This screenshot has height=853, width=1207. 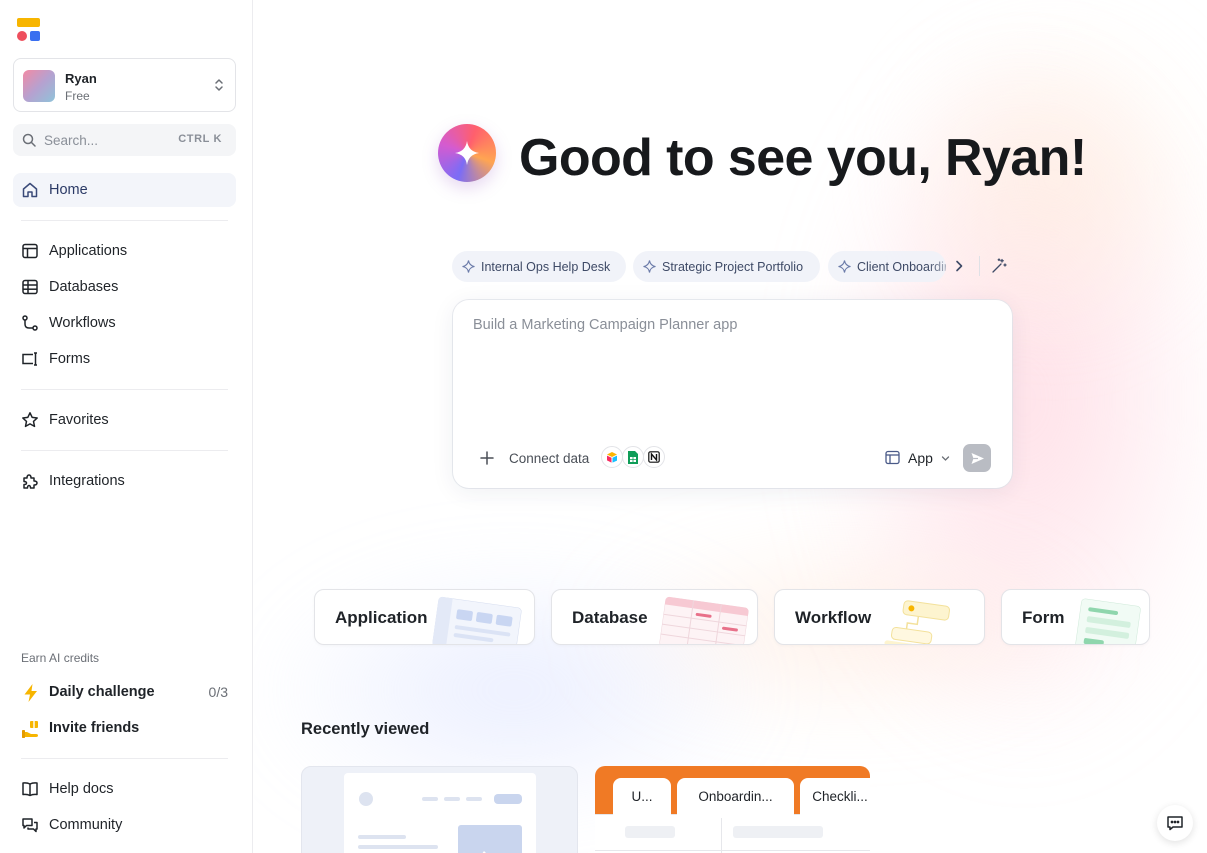 What do you see at coordinates (30, 190) in the screenshot?
I see `home-icon` at bounding box center [30, 190].